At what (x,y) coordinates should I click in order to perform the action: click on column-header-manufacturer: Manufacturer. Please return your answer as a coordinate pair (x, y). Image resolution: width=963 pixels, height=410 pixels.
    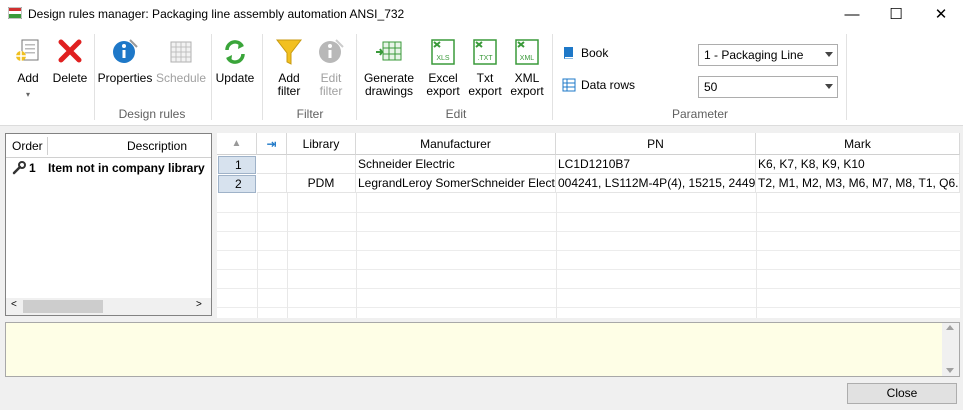
    Looking at the image, I should click on (456, 144).